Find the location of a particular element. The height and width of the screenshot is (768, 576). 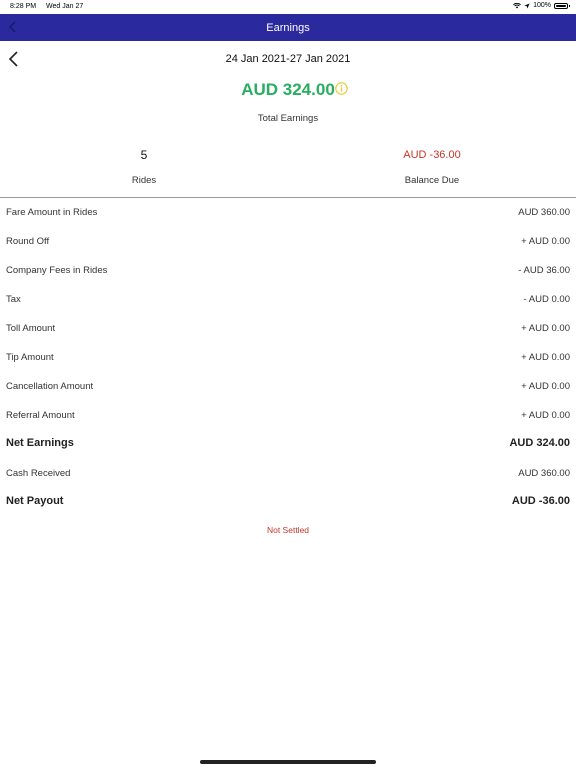

rides-label: Rides is located at coordinates (144, 180).